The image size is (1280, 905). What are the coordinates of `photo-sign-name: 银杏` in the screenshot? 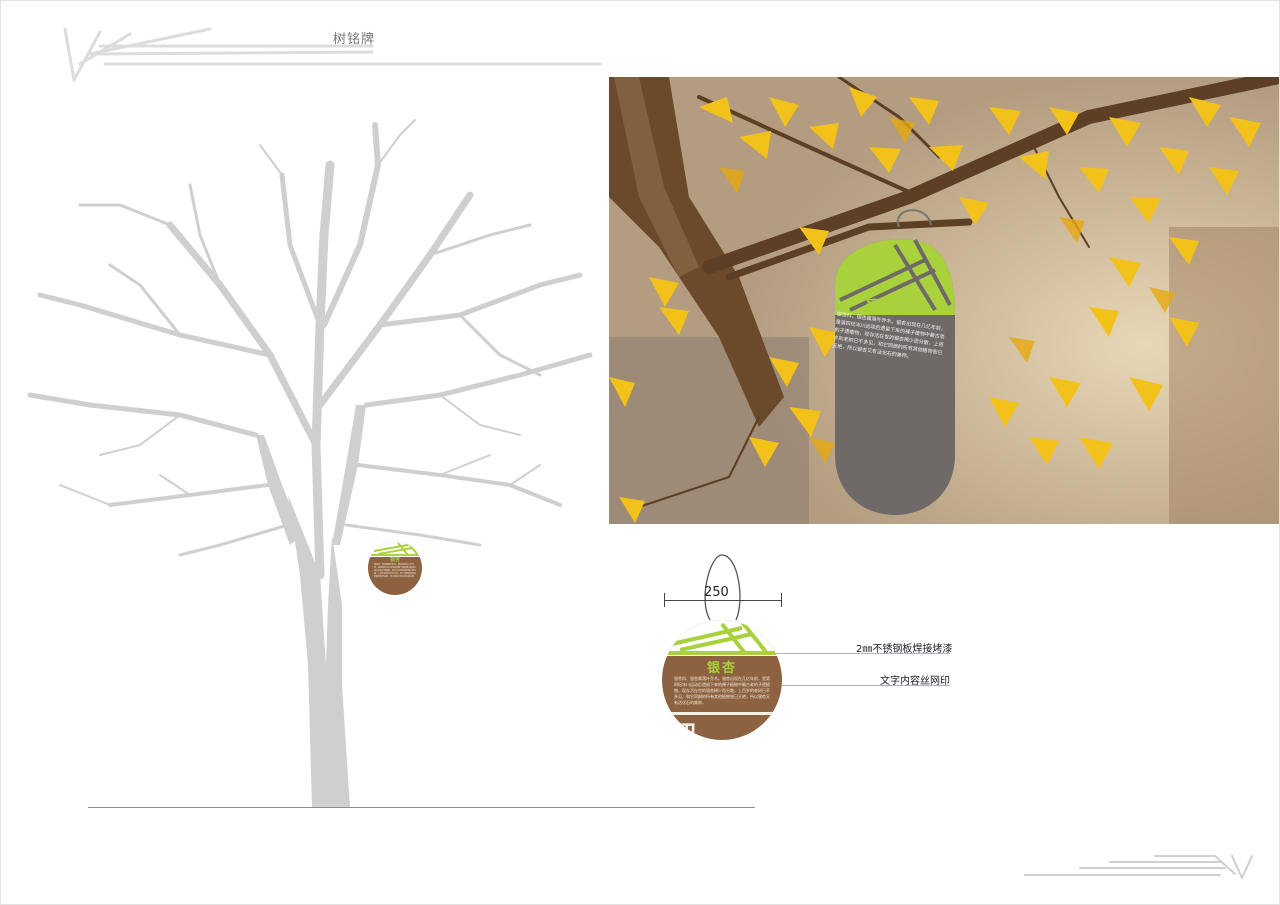 It's located at (878, 306).